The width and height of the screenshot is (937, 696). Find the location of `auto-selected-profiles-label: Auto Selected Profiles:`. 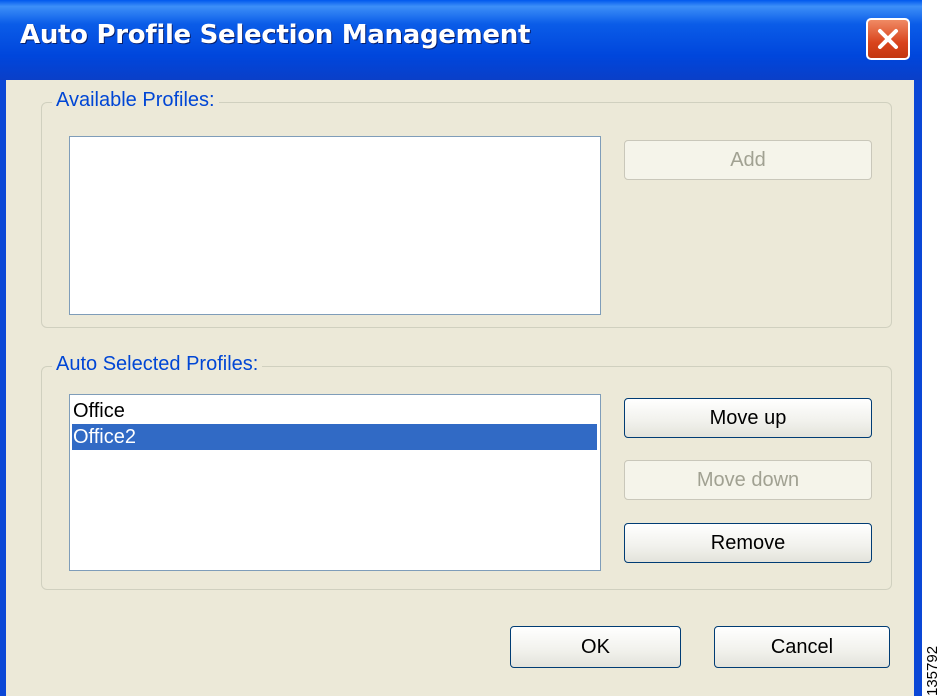

auto-selected-profiles-label: Auto Selected Profiles: is located at coordinates (157, 364).